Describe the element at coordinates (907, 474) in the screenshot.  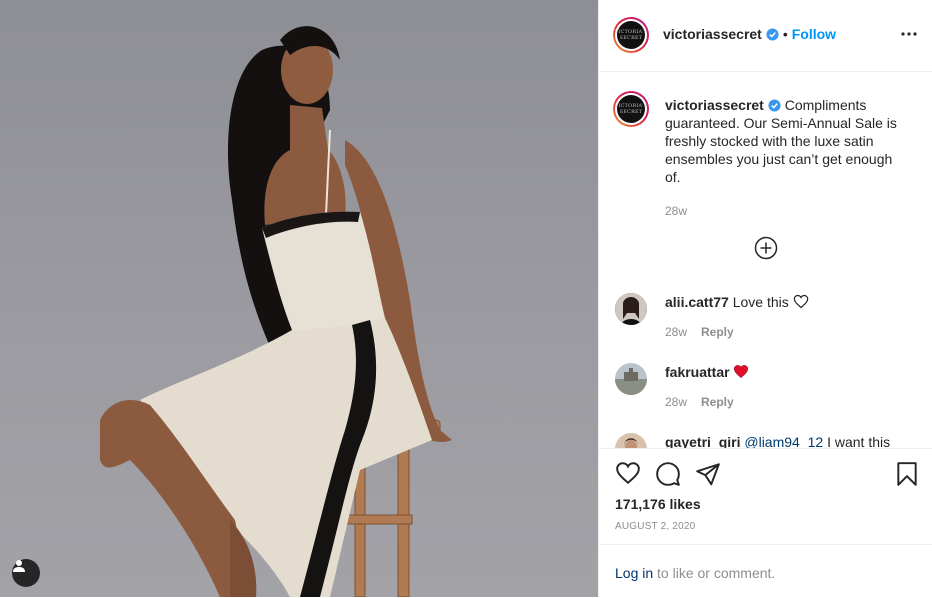
I see `save-bookmark-icon` at that location.